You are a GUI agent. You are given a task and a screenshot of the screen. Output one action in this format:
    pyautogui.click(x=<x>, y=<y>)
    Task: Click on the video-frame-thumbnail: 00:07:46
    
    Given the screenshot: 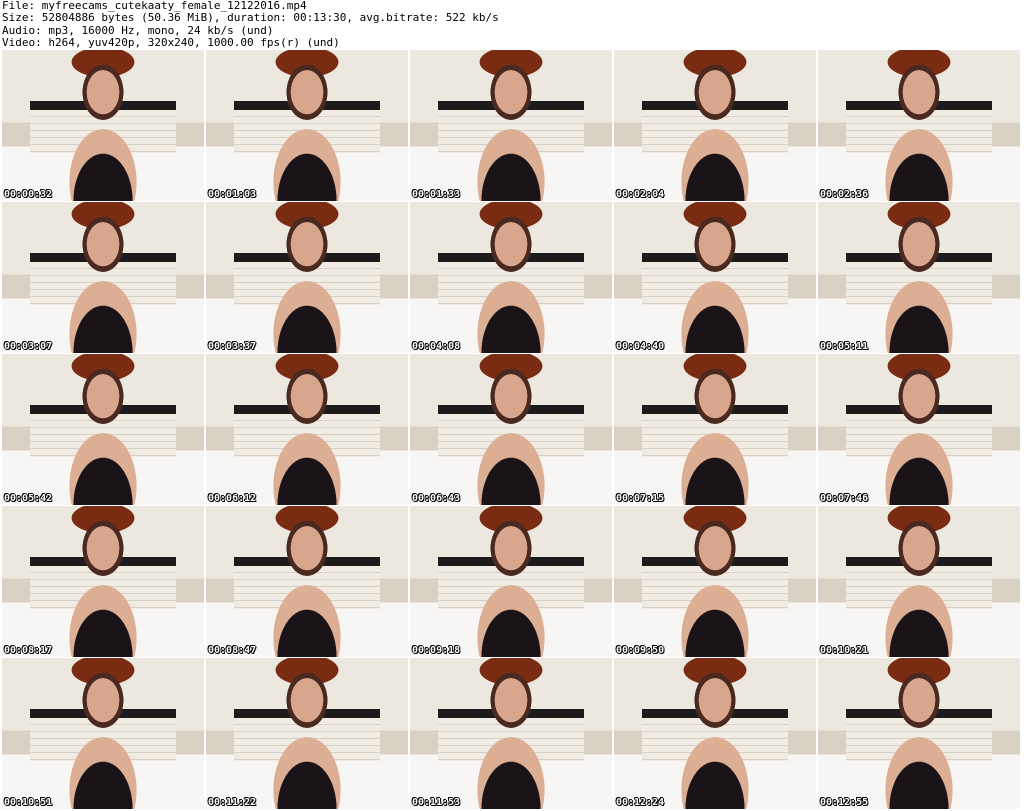 What is the action you would take?
    pyautogui.click(x=919, y=429)
    